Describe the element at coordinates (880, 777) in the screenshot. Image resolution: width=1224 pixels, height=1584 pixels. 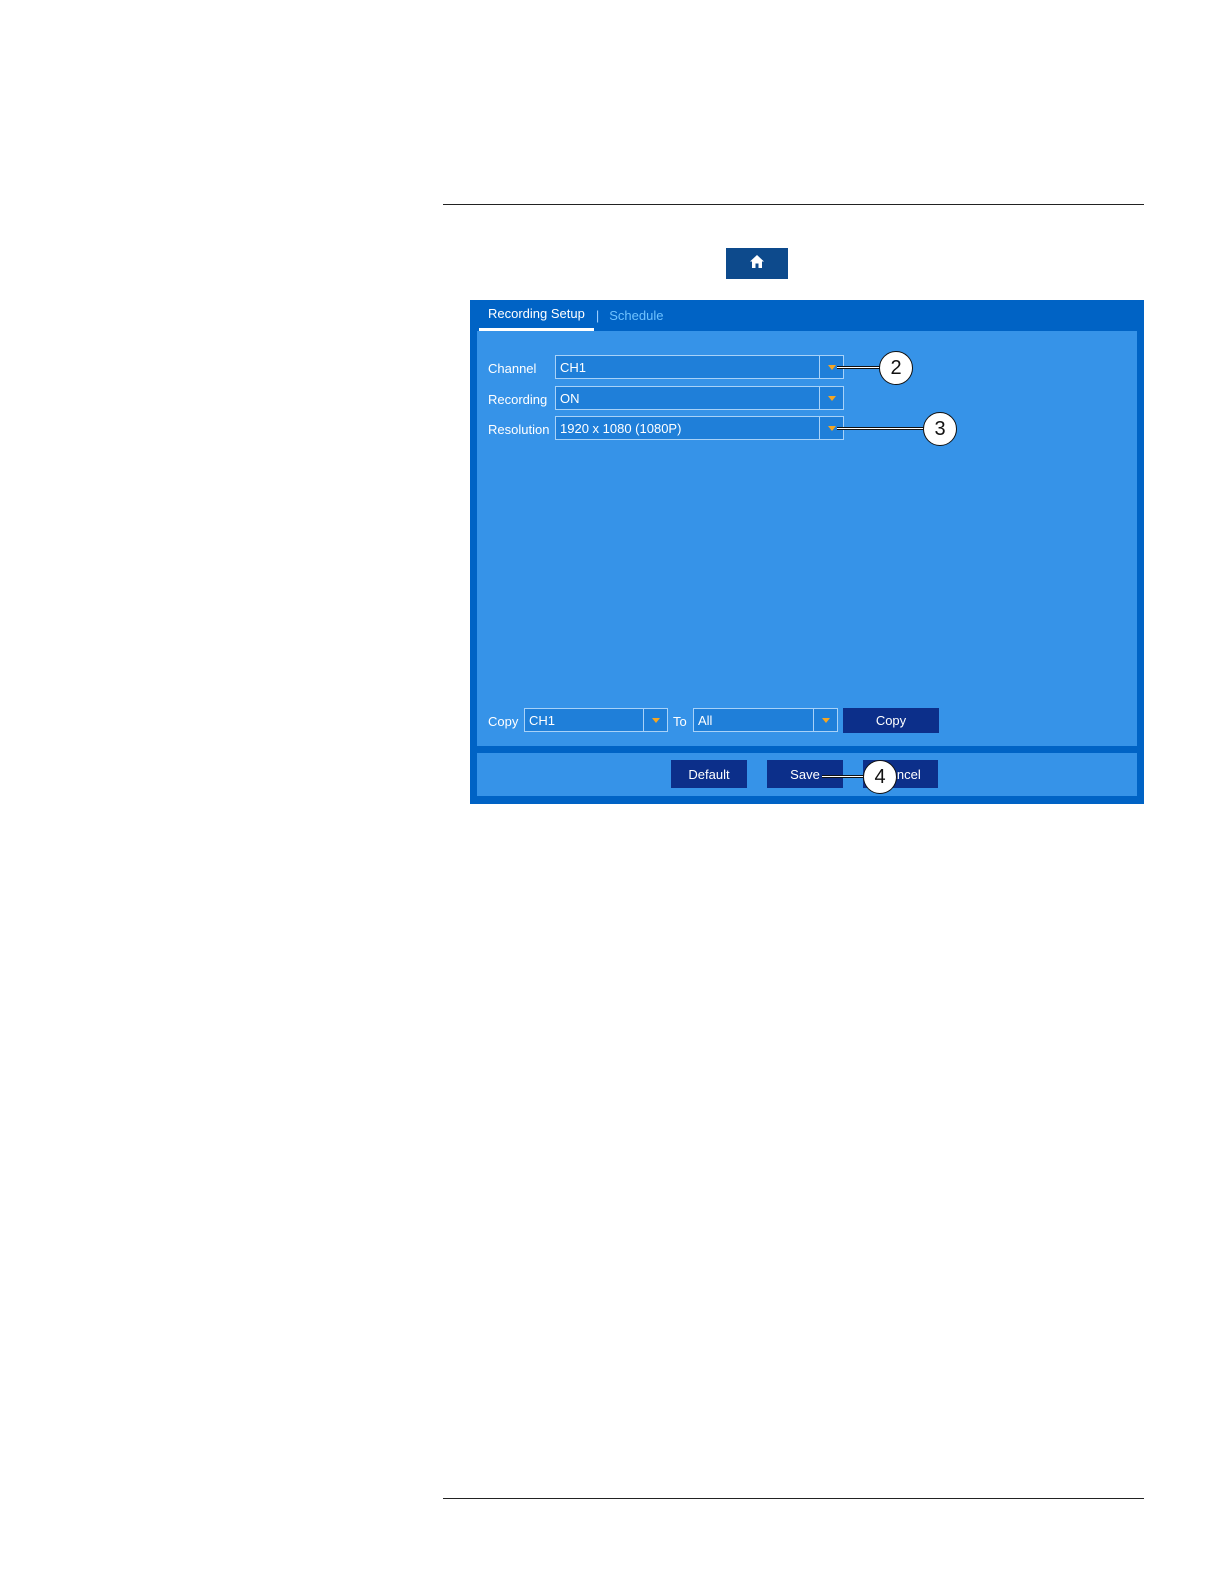
I see `callout-4: 4` at that location.